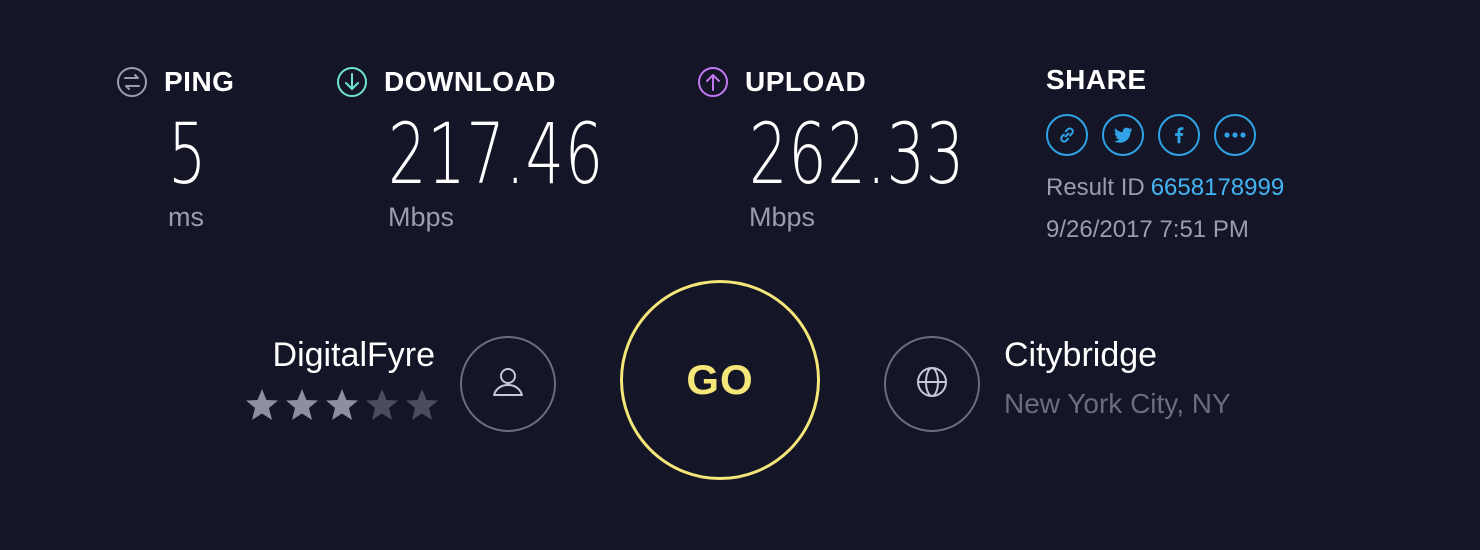 The width and height of the screenshot is (1480, 550). I want to click on result-id-link: 6658178999, so click(1217, 187).